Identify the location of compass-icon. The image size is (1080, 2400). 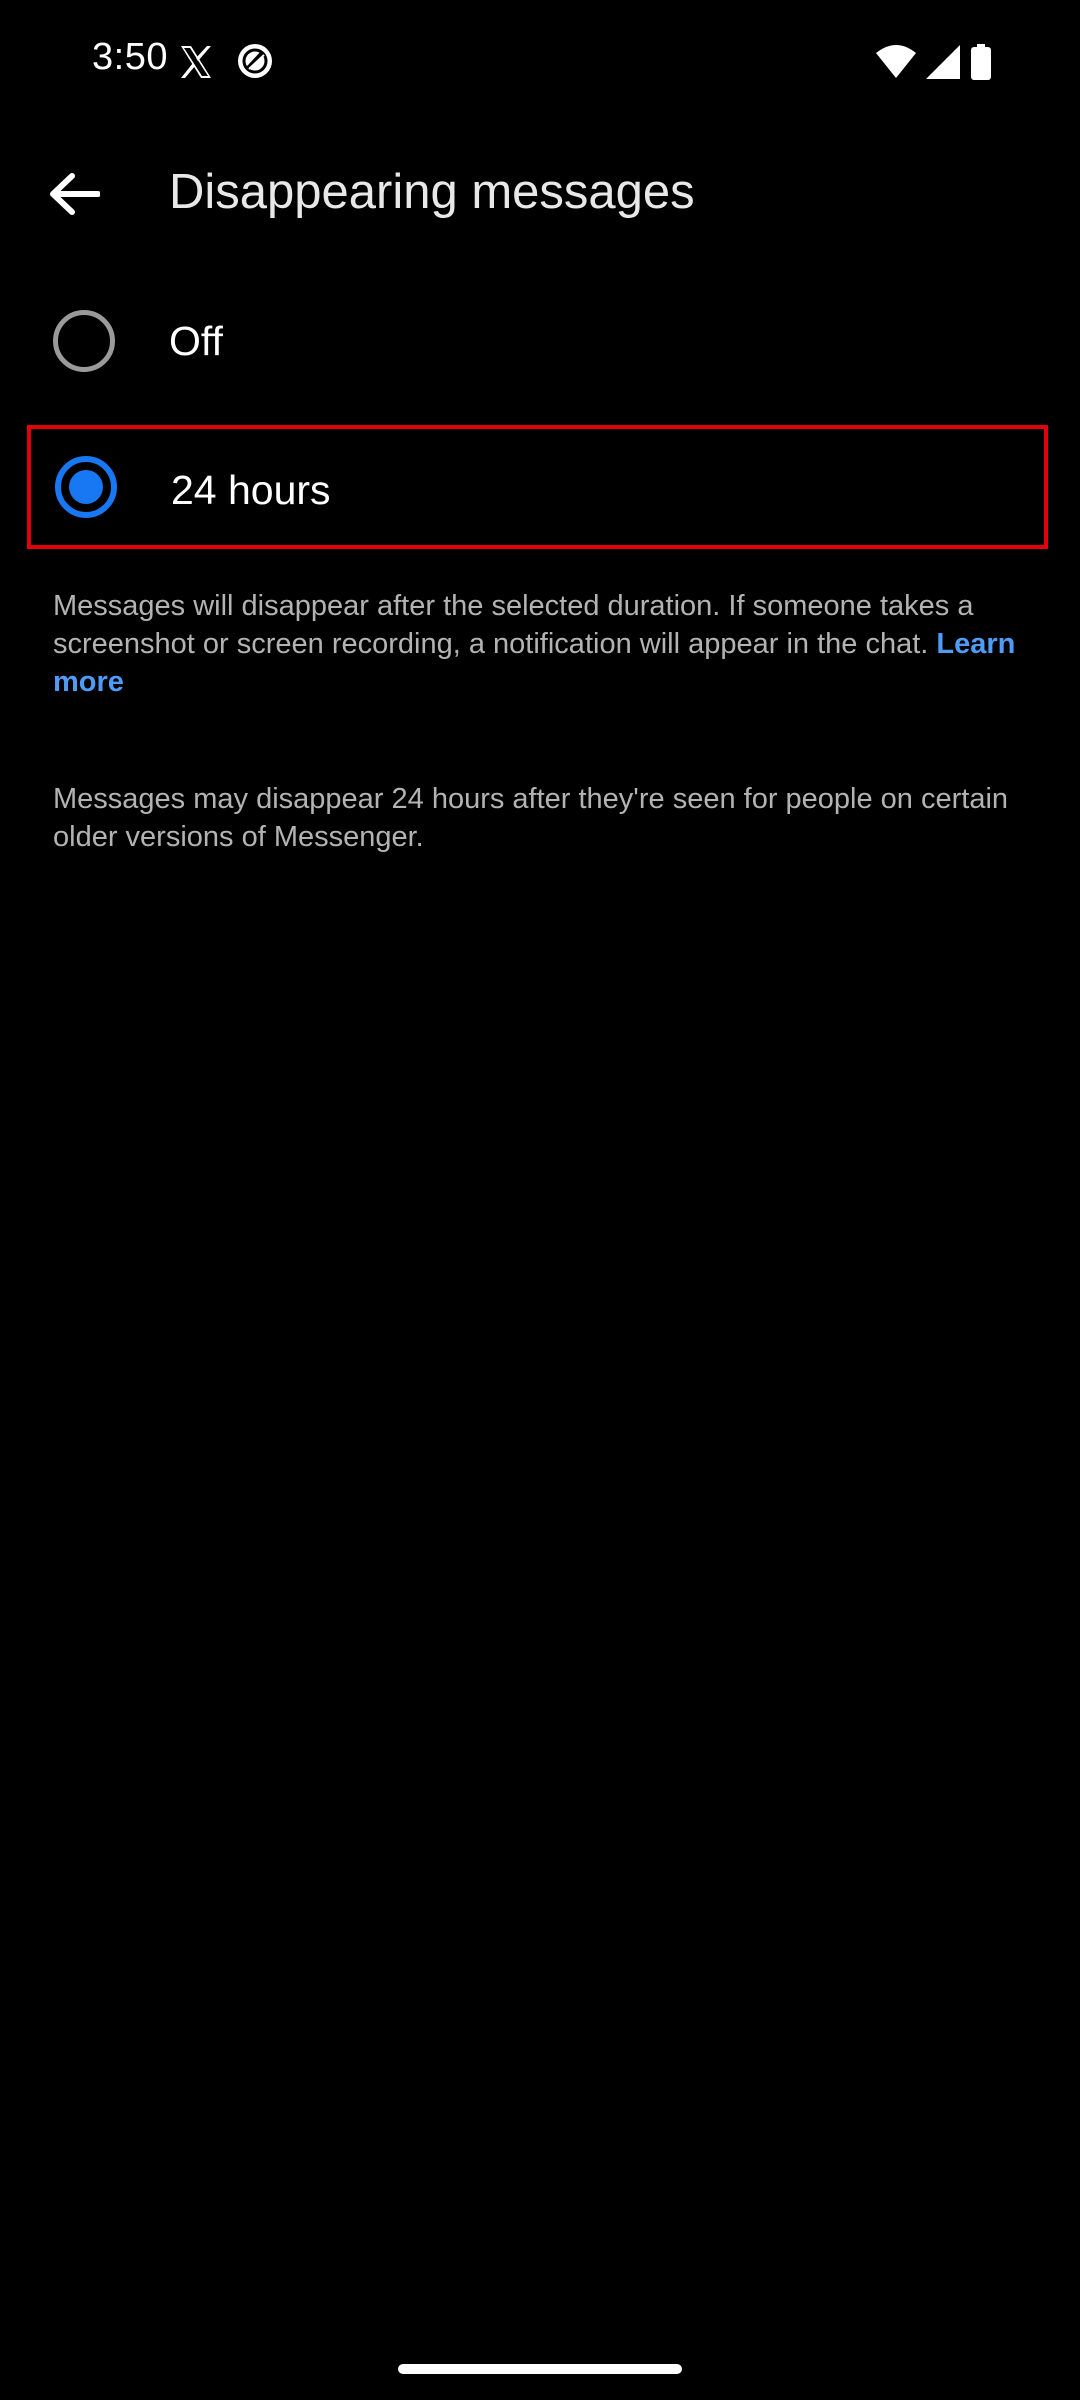
(255, 61).